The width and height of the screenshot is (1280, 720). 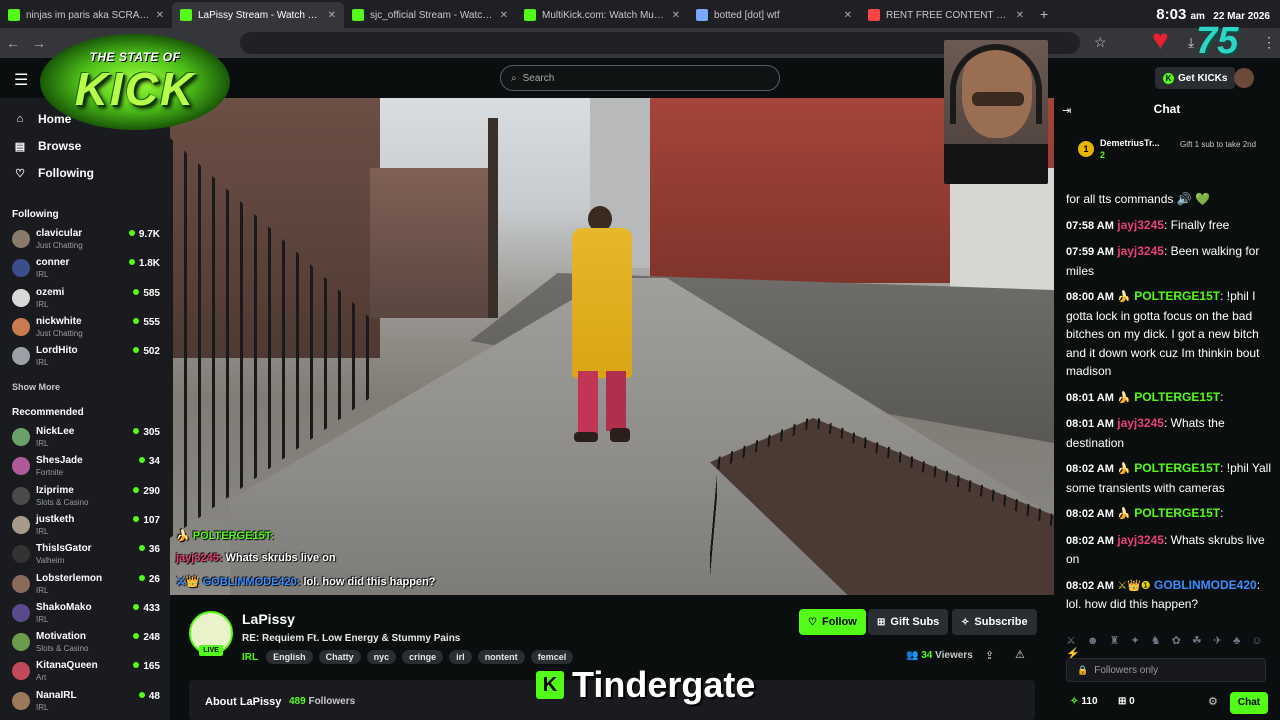 What do you see at coordinates (146, 520) in the screenshot?
I see `channel-viewers: 107` at bounding box center [146, 520].